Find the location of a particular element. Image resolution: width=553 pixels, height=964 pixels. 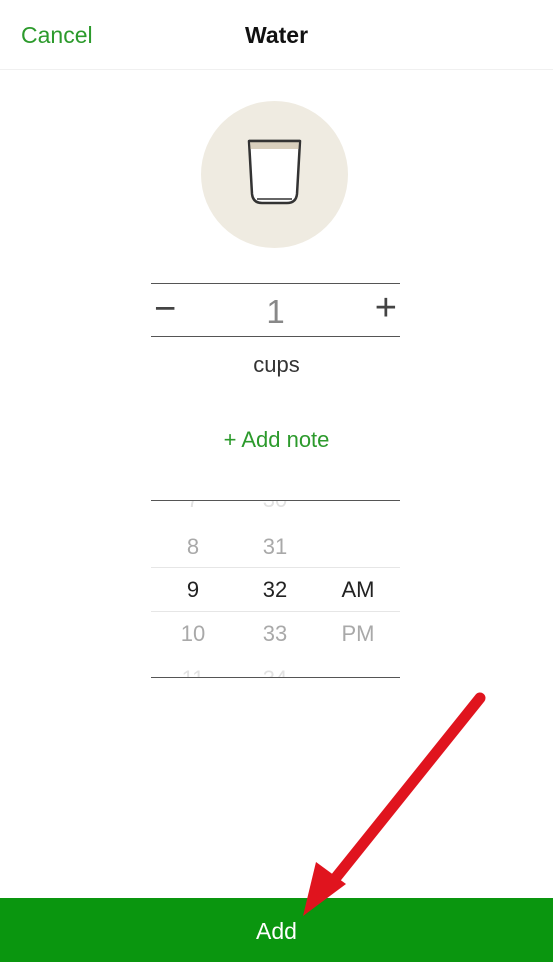

period-selected: AM is located at coordinates (358, 590).